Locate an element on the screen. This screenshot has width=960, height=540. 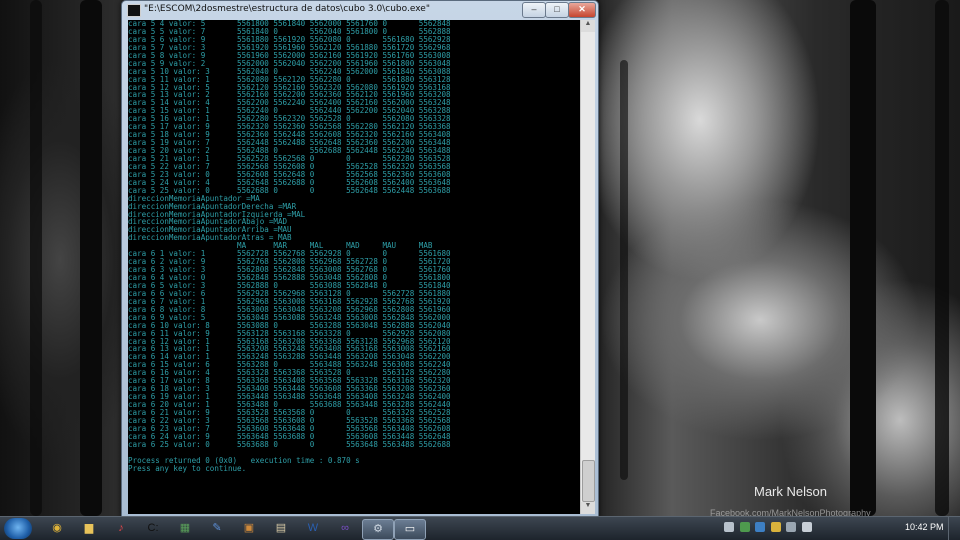
tray-network-icon is located at coordinates (791, 526).